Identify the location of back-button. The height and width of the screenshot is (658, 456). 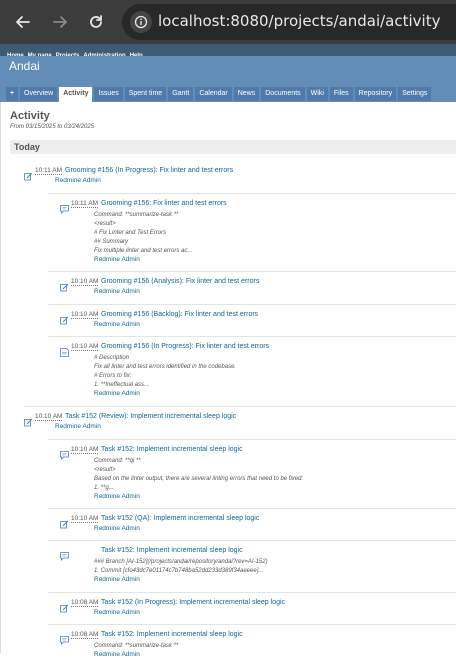
(23, 22).